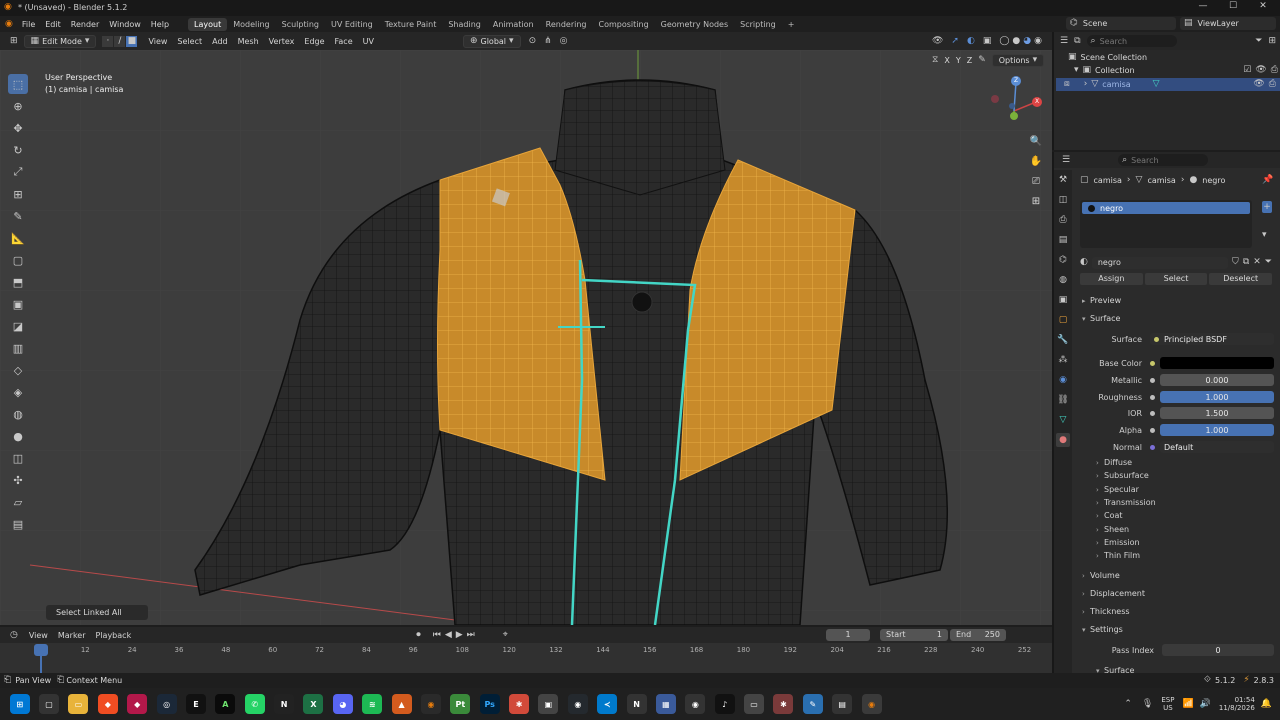 The width and height of the screenshot is (1280, 720). I want to click on transmission-subpanel: › Transmission, so click(1126, 502).